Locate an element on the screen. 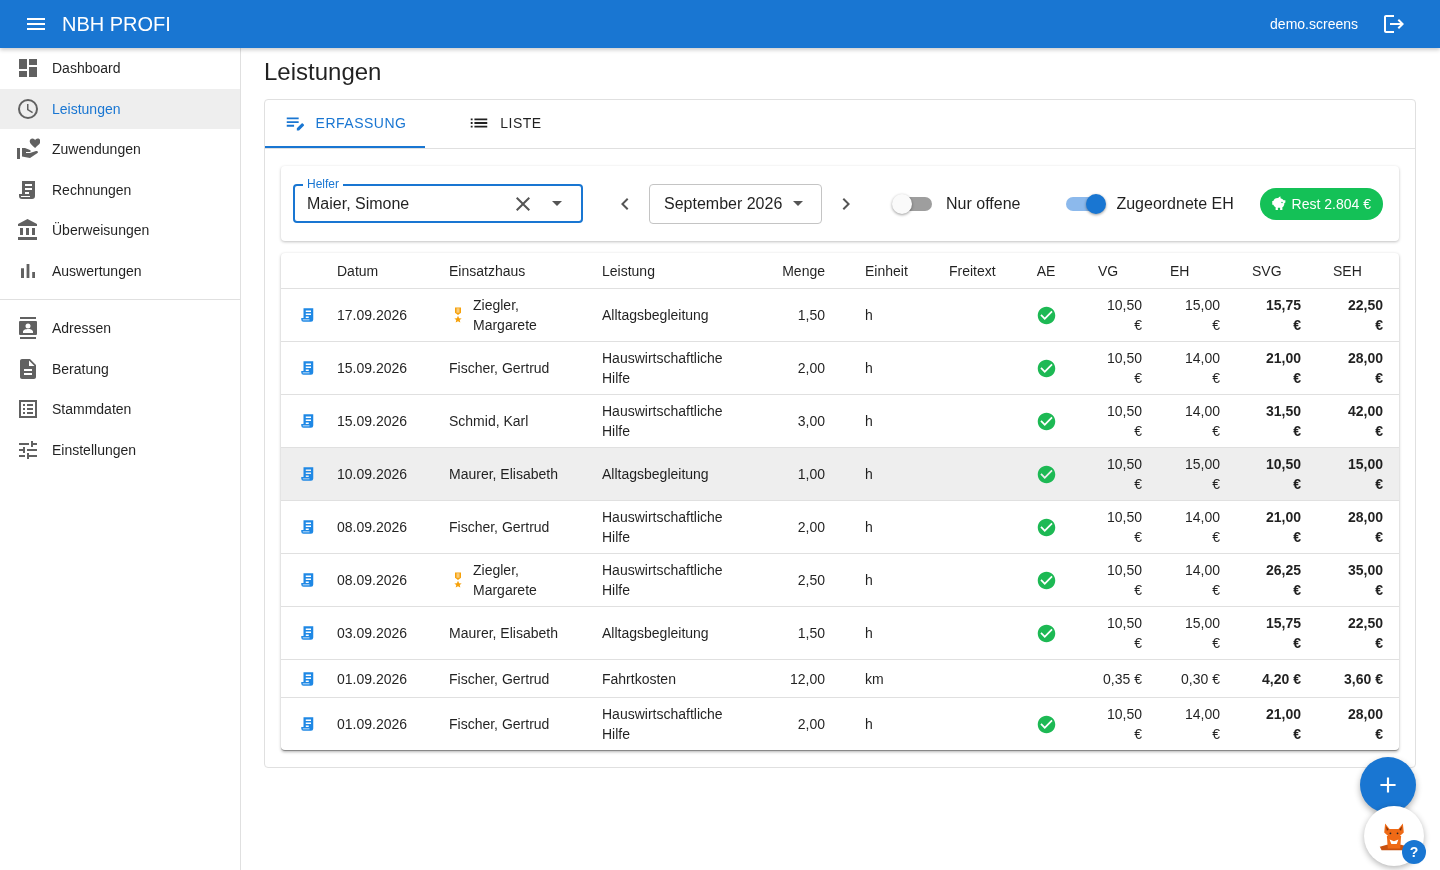  column-header: VG is located at coordinates (1108, 270).